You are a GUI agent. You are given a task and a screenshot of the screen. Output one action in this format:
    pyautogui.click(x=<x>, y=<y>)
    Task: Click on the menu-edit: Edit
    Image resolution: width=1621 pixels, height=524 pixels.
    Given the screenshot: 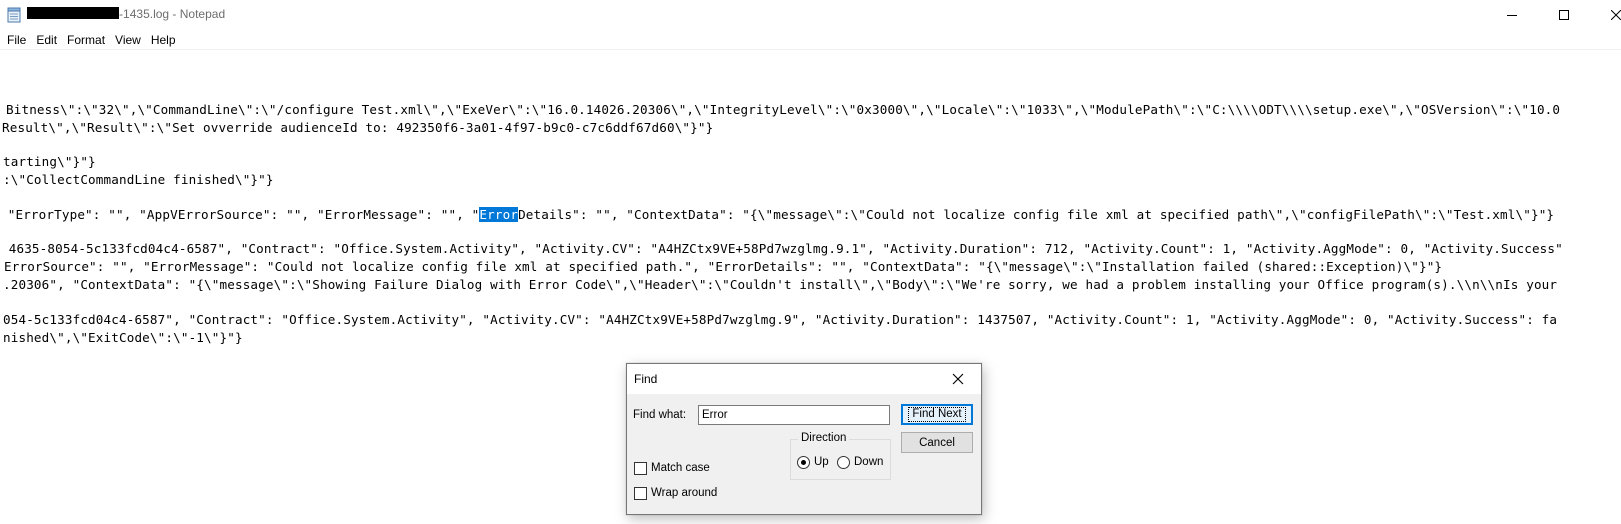 What is the action you would take?
    pyautogui.click(x=46, y=40)
    